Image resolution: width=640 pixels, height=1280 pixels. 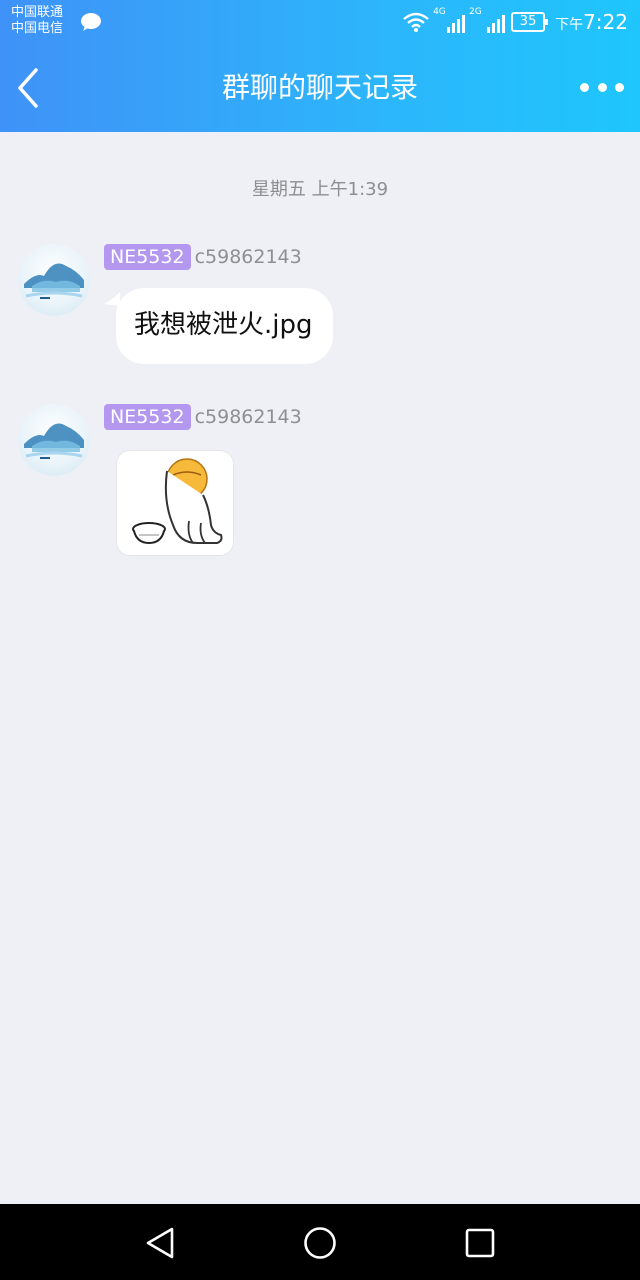 What do you see at coordinates (320, 22) in the screenshot?
I see `status-bar: 中国联通 中国电信 4G 2G 35 下午7:22` at bounding box center [320, 22].